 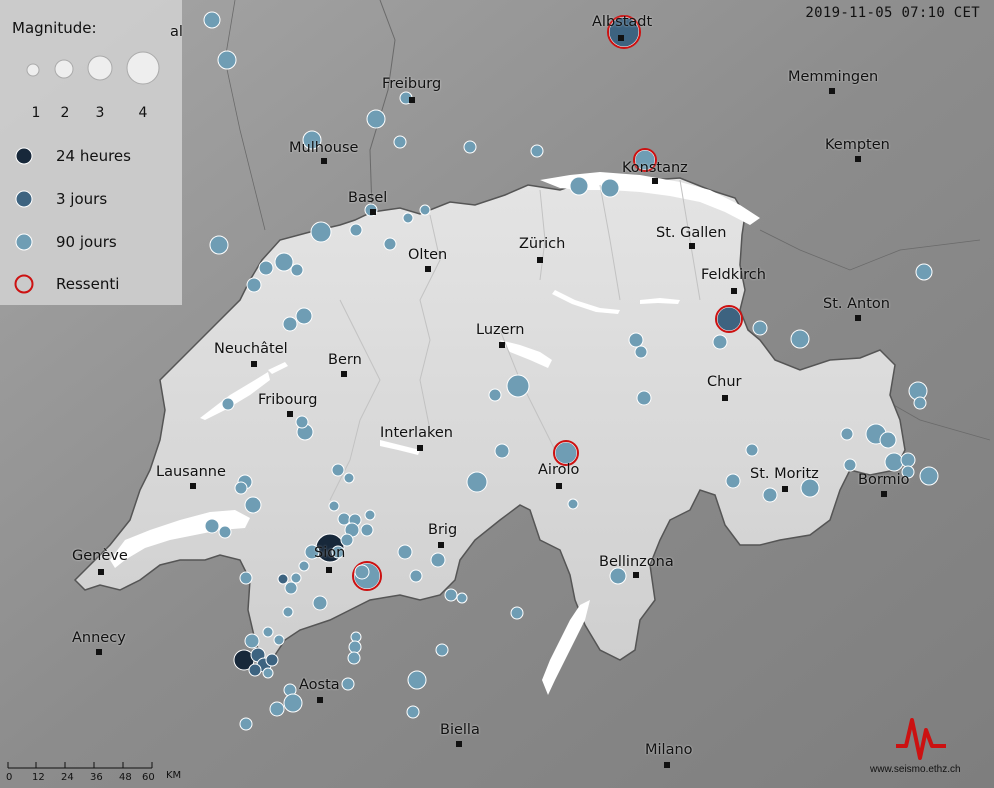 What do you see at coordinates (930, 747) in the screenshot?
I see `seismo-logo: www.seismo.ethz.ch` at bounding box center [930, 747].